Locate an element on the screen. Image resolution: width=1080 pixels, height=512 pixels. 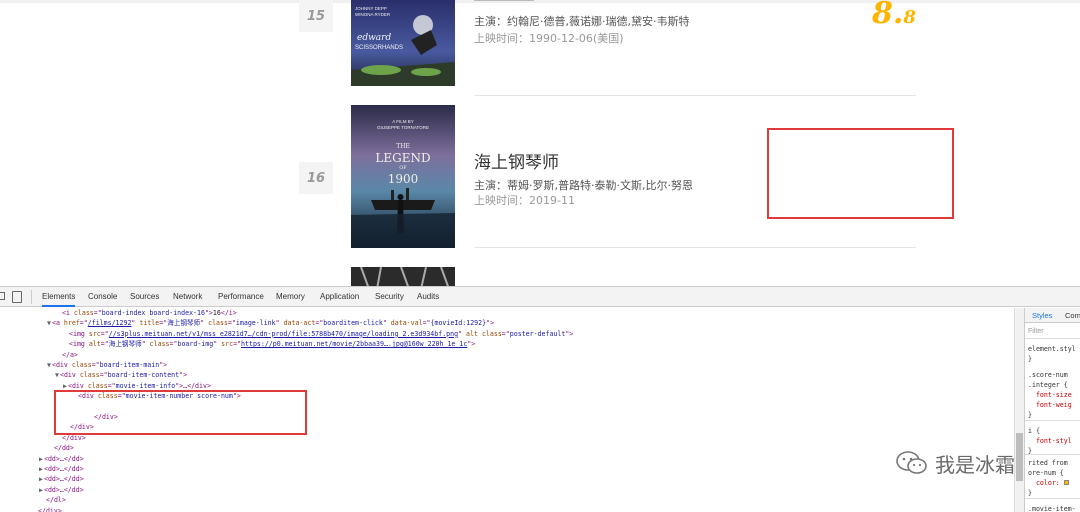
movie-title-16: 海上钢琴师 is located at coordinates (516, 160).